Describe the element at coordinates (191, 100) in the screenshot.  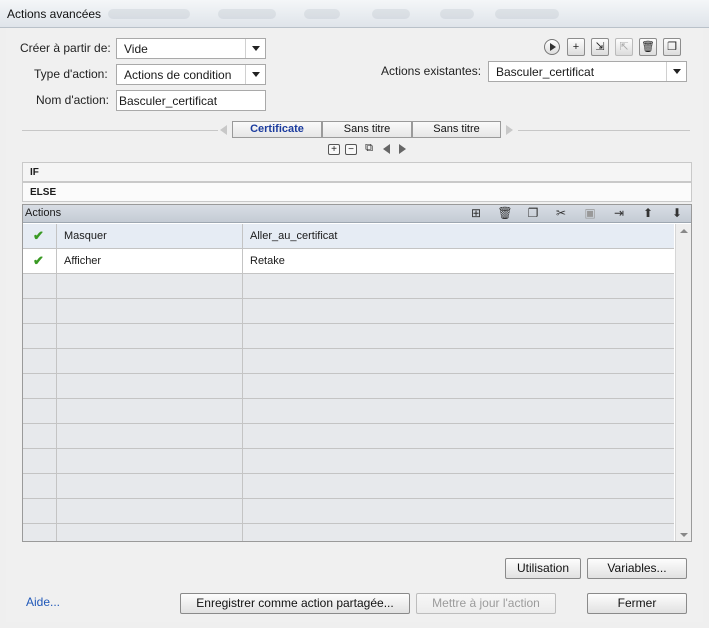
I see `action-name-input: Basculer_certificat` at that location.